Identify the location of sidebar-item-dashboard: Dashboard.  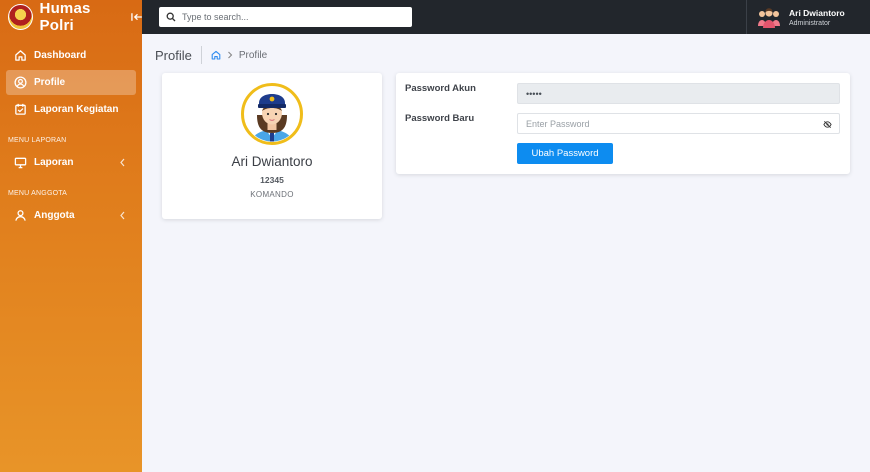
(71, 55).